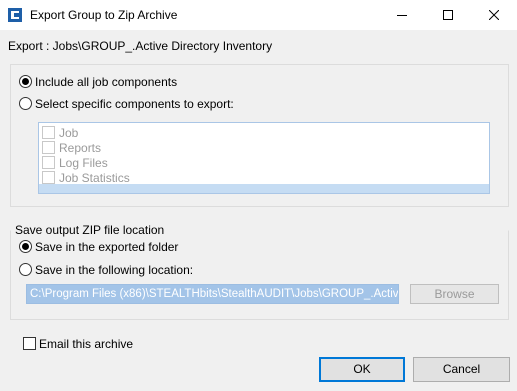  Describe the element at coordinates (134, 104) in the screenshot. I see `select-specific-label: Select specific components to export:` at that location.